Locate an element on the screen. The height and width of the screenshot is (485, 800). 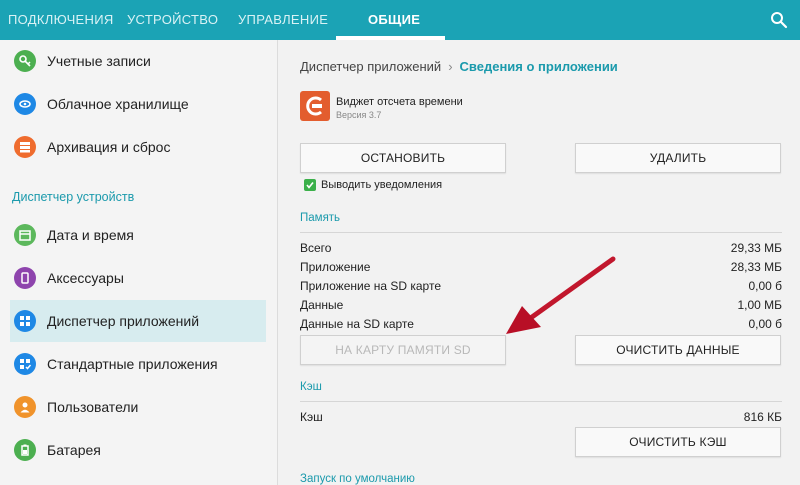
sidebar-item-label: Батарея is located at coordinates (74, 450).